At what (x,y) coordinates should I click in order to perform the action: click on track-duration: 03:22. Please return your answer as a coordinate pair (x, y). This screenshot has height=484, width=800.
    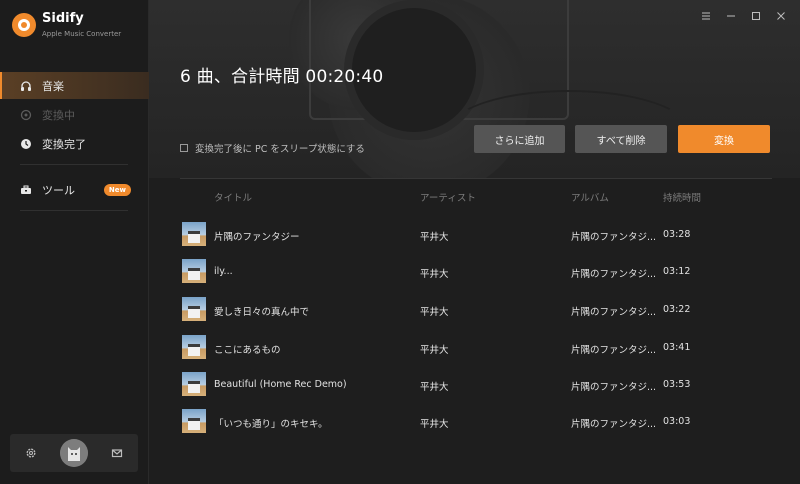
    Looking at the image, I should click on (677, 309).